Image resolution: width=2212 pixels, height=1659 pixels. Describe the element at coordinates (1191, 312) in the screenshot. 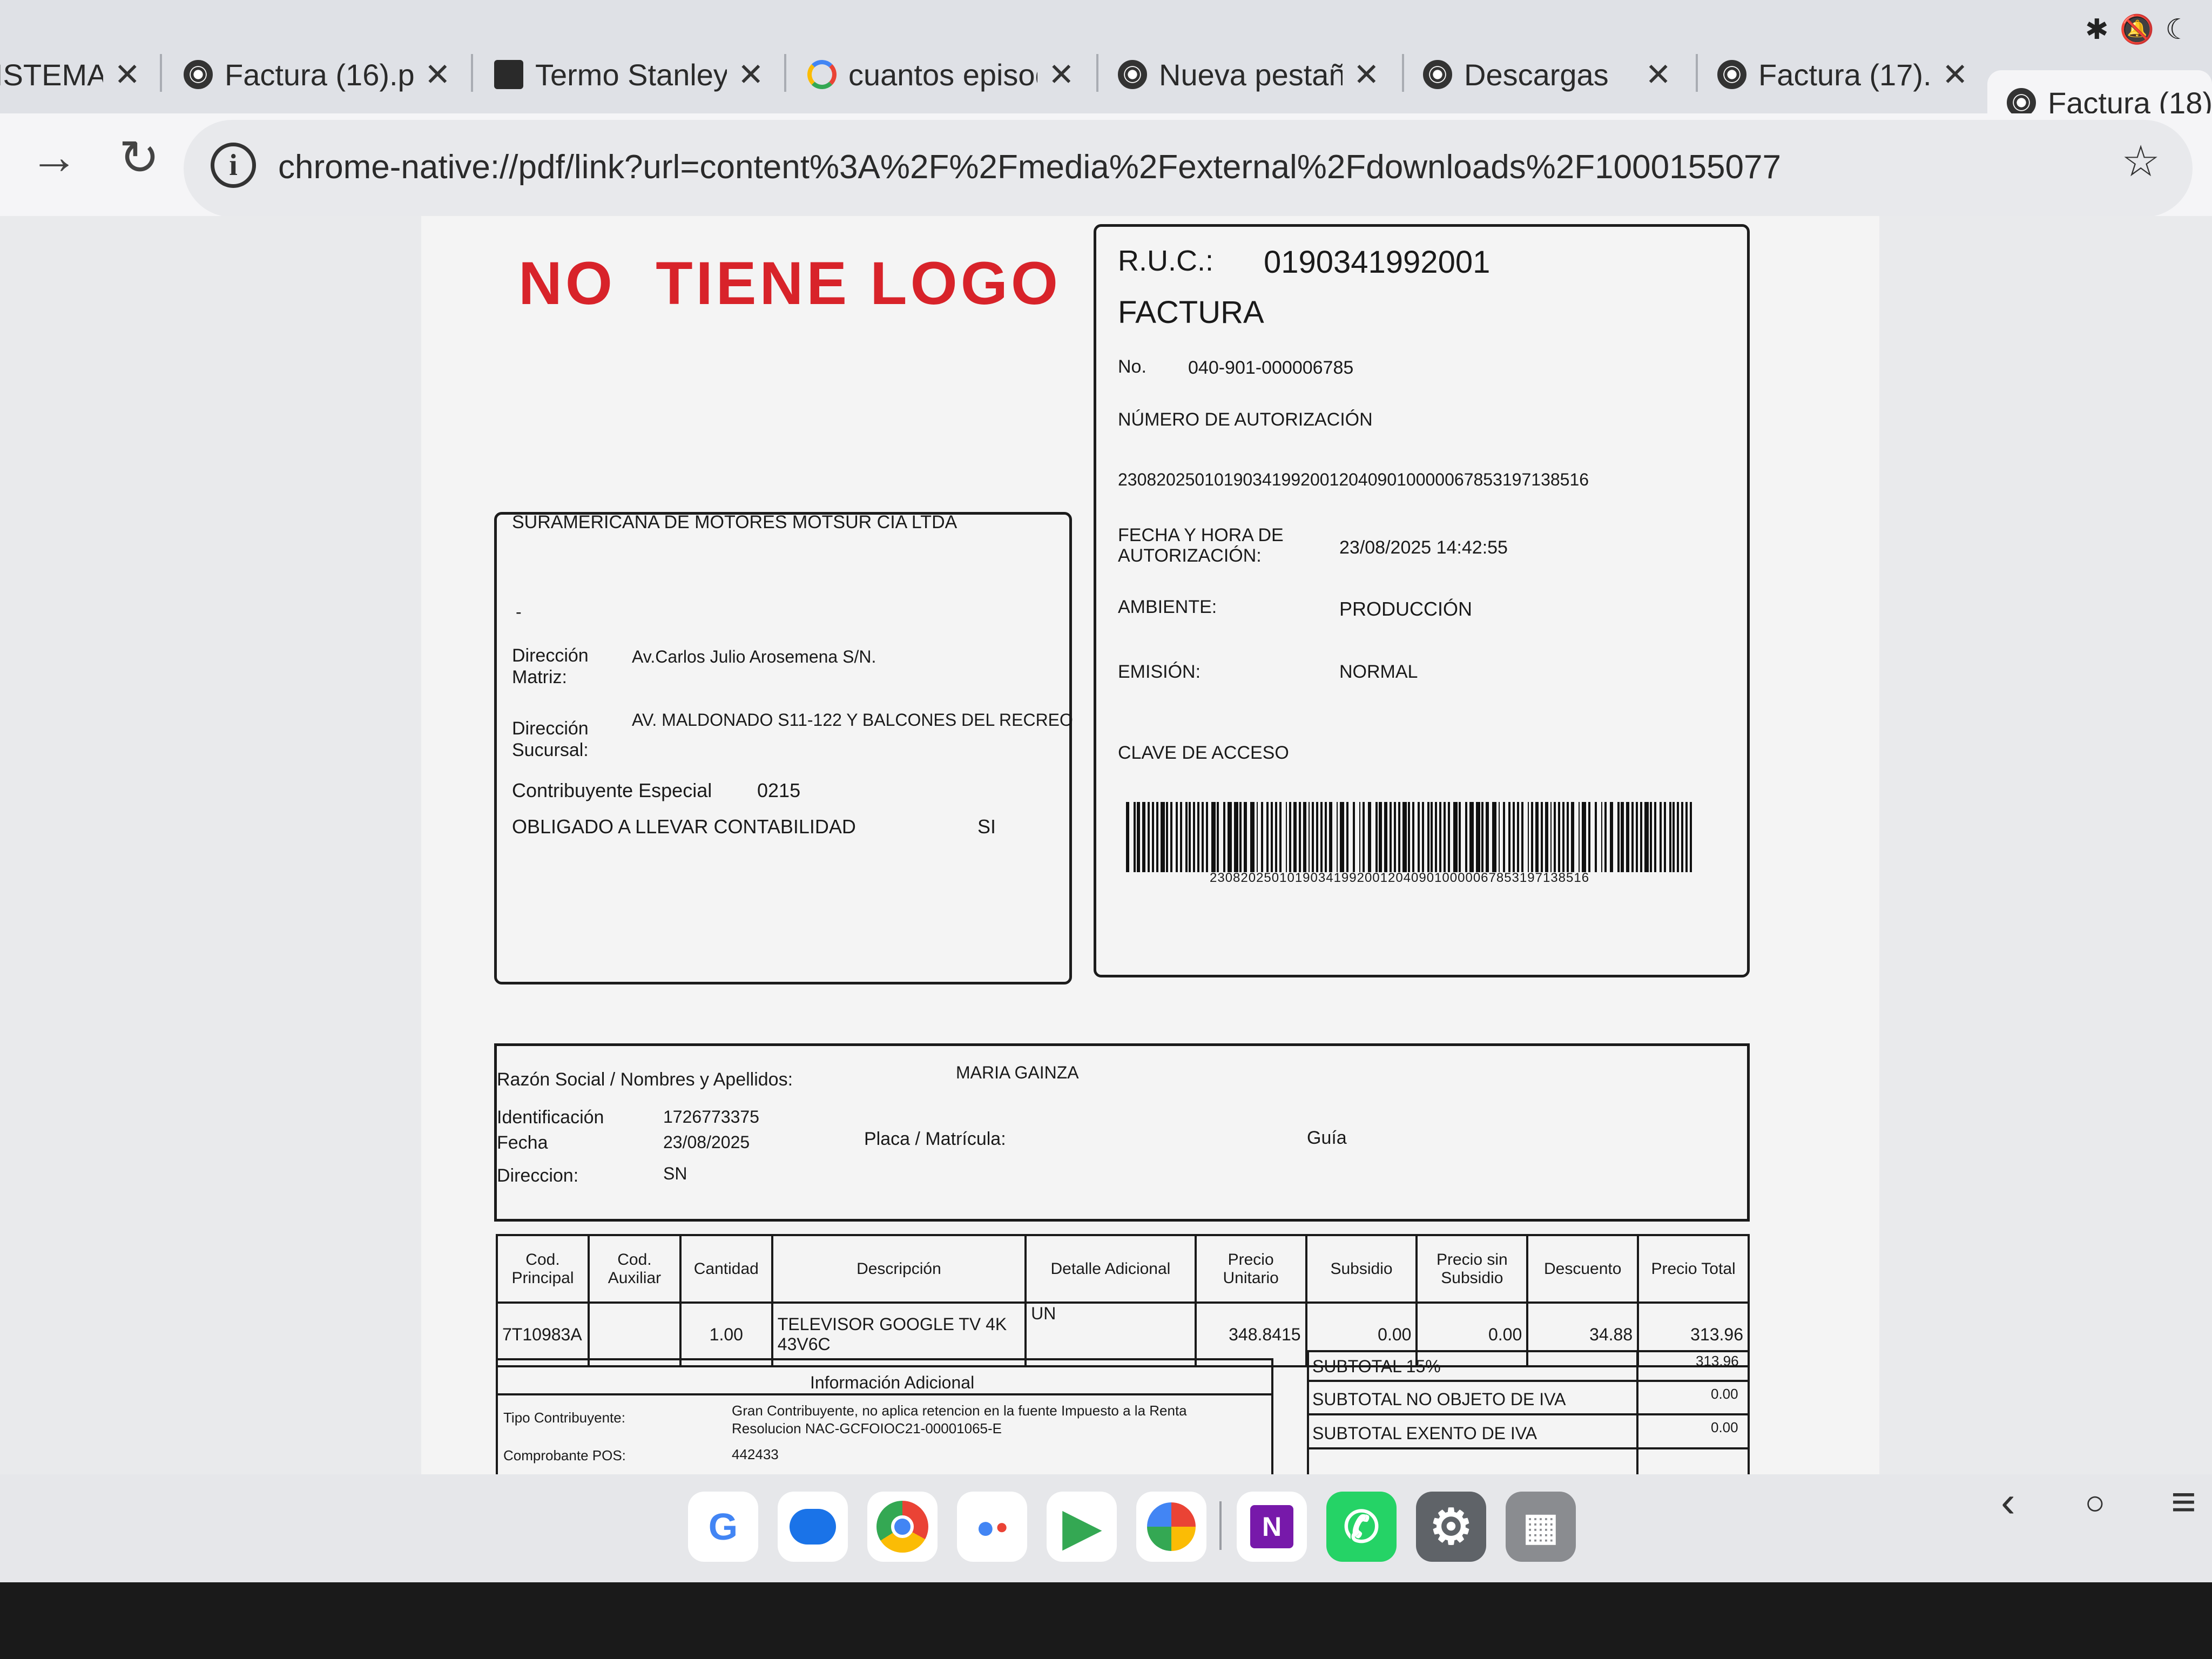

I see `doc-type: FACTURA` at that location.